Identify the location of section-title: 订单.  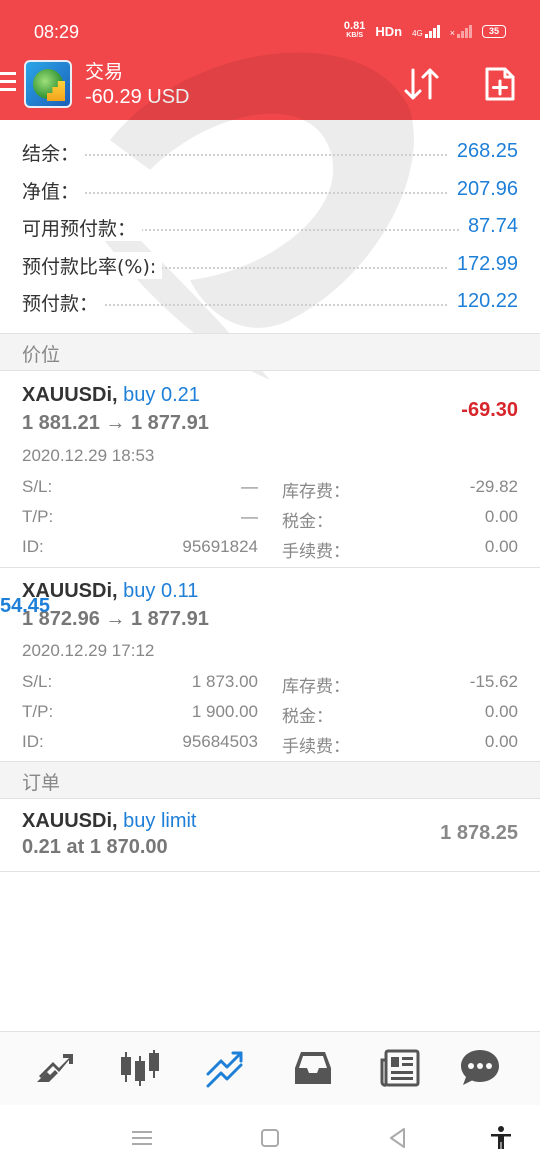
(41, 783).